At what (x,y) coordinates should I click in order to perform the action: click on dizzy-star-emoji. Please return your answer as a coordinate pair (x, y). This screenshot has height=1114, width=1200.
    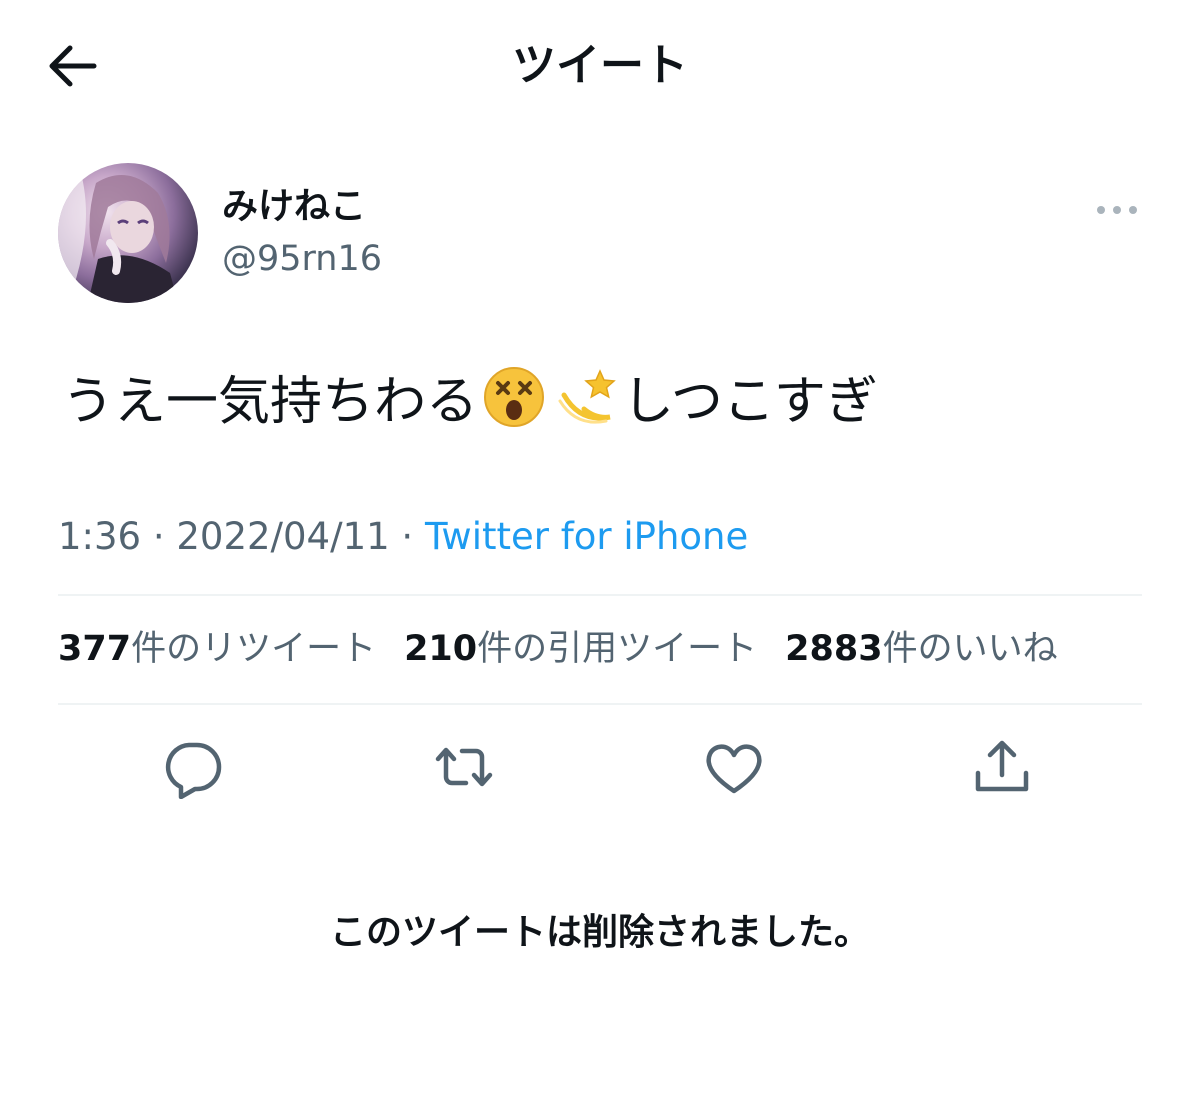
    Looking at the image, I should click on (586, 397).